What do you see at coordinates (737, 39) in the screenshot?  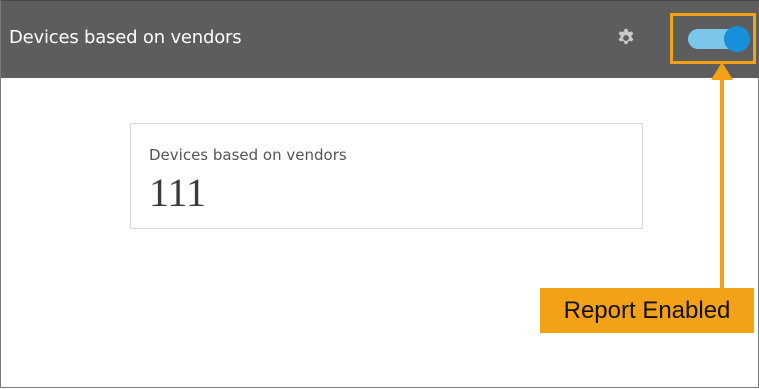 I see `toggle-knob` at bounding box center [737, 39].